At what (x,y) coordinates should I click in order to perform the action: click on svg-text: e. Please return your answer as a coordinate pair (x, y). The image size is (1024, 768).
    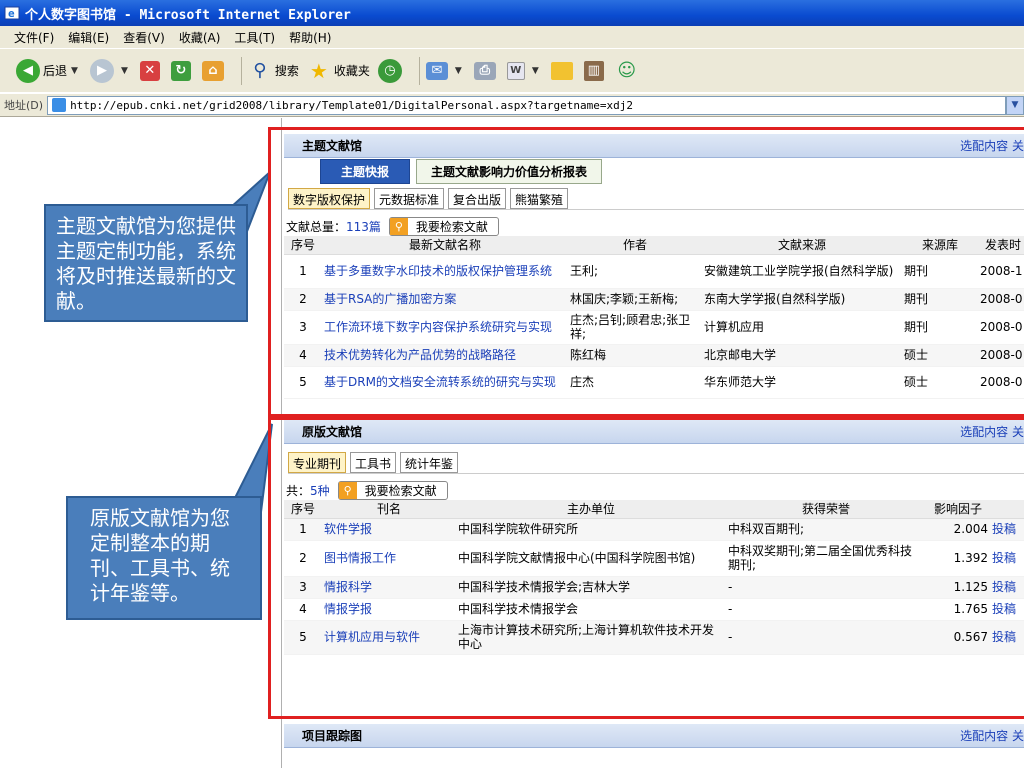
    Looking at the image, I should click on (11, 13).